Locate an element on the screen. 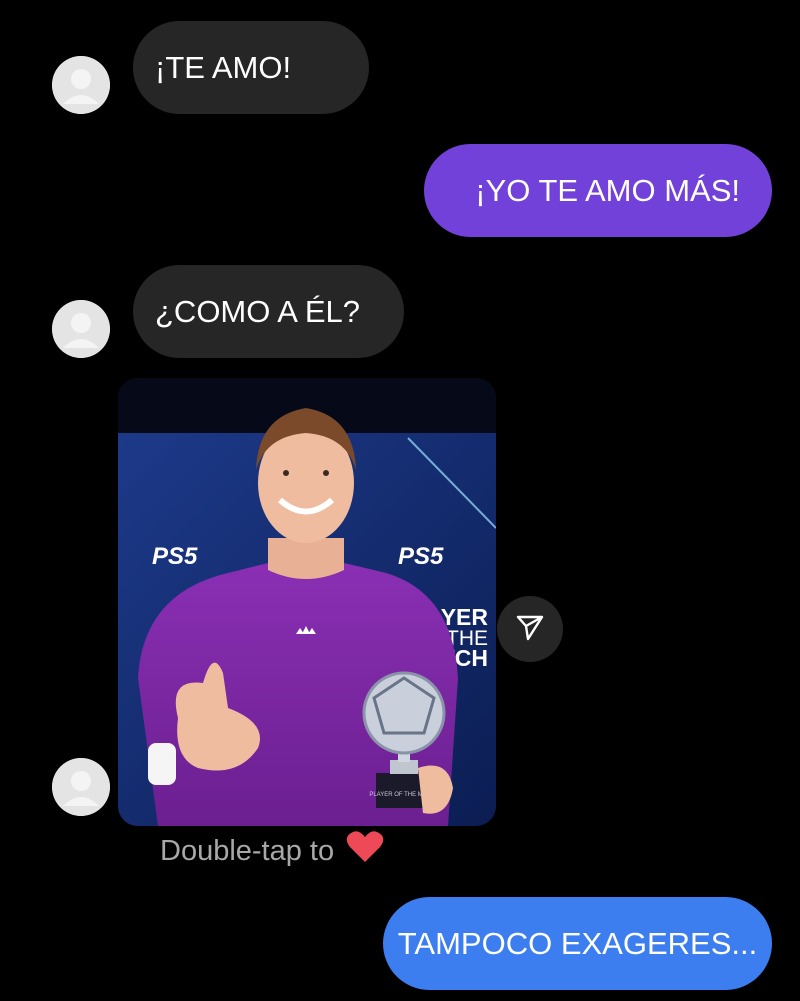  message-bubble-incoming: ¡TE AMO! is located at coordinates (251, 67).